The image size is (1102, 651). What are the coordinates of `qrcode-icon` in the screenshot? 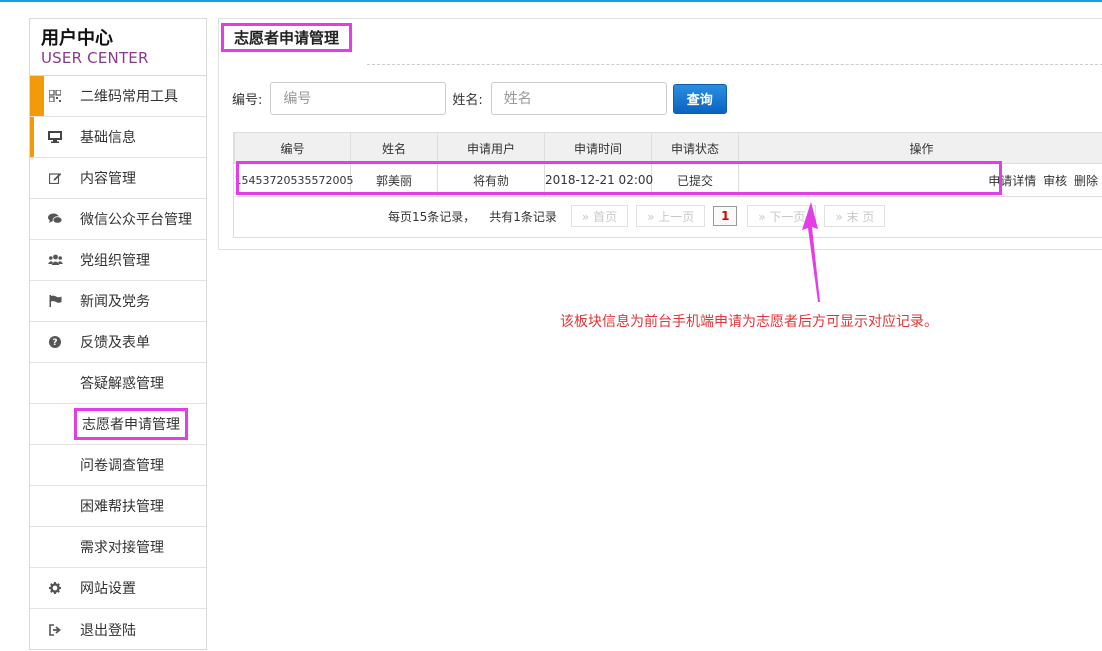 It's located at (55, 96).